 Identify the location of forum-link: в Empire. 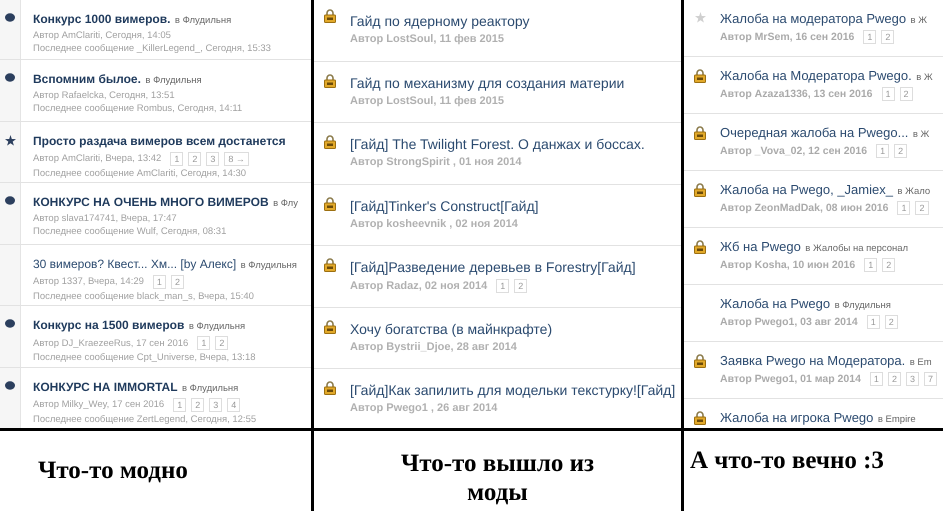
(897, 419).